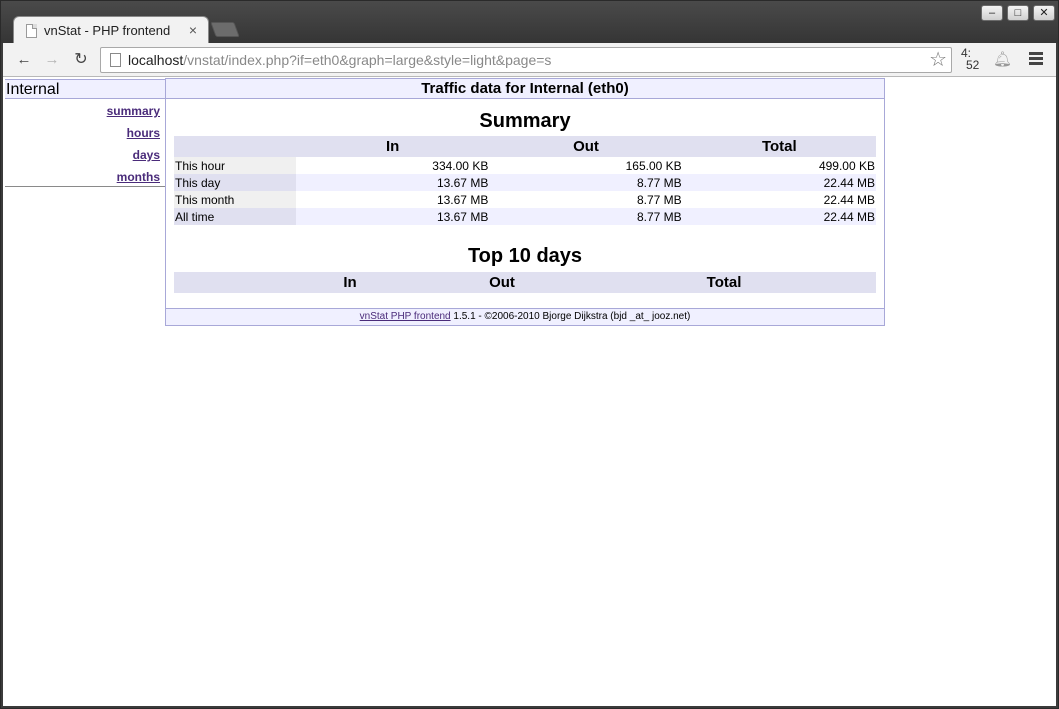 This screenshot has width=1059, height=709. I want to click on out-value: 165.00 KB, so click(586, 165).